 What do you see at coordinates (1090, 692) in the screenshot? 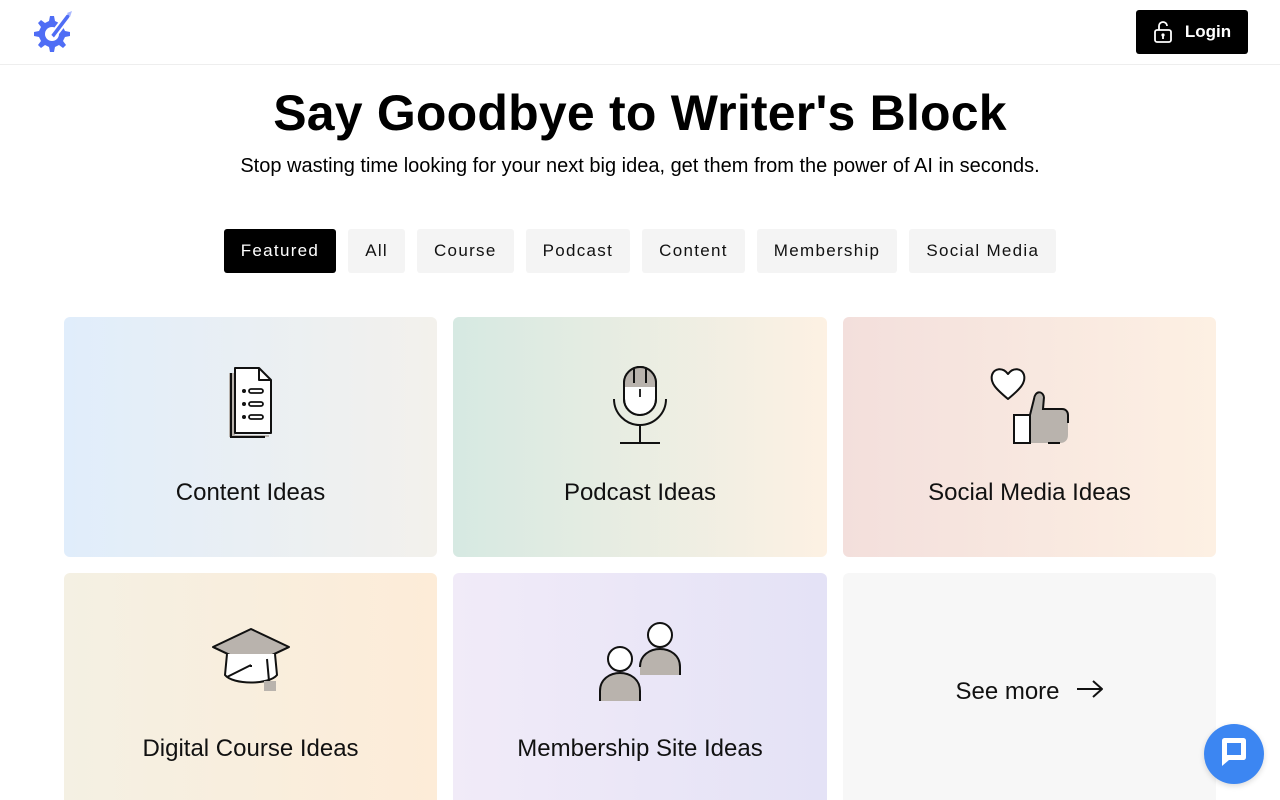
I see `arrow-right-icon` at bounding box center [1090, 692].